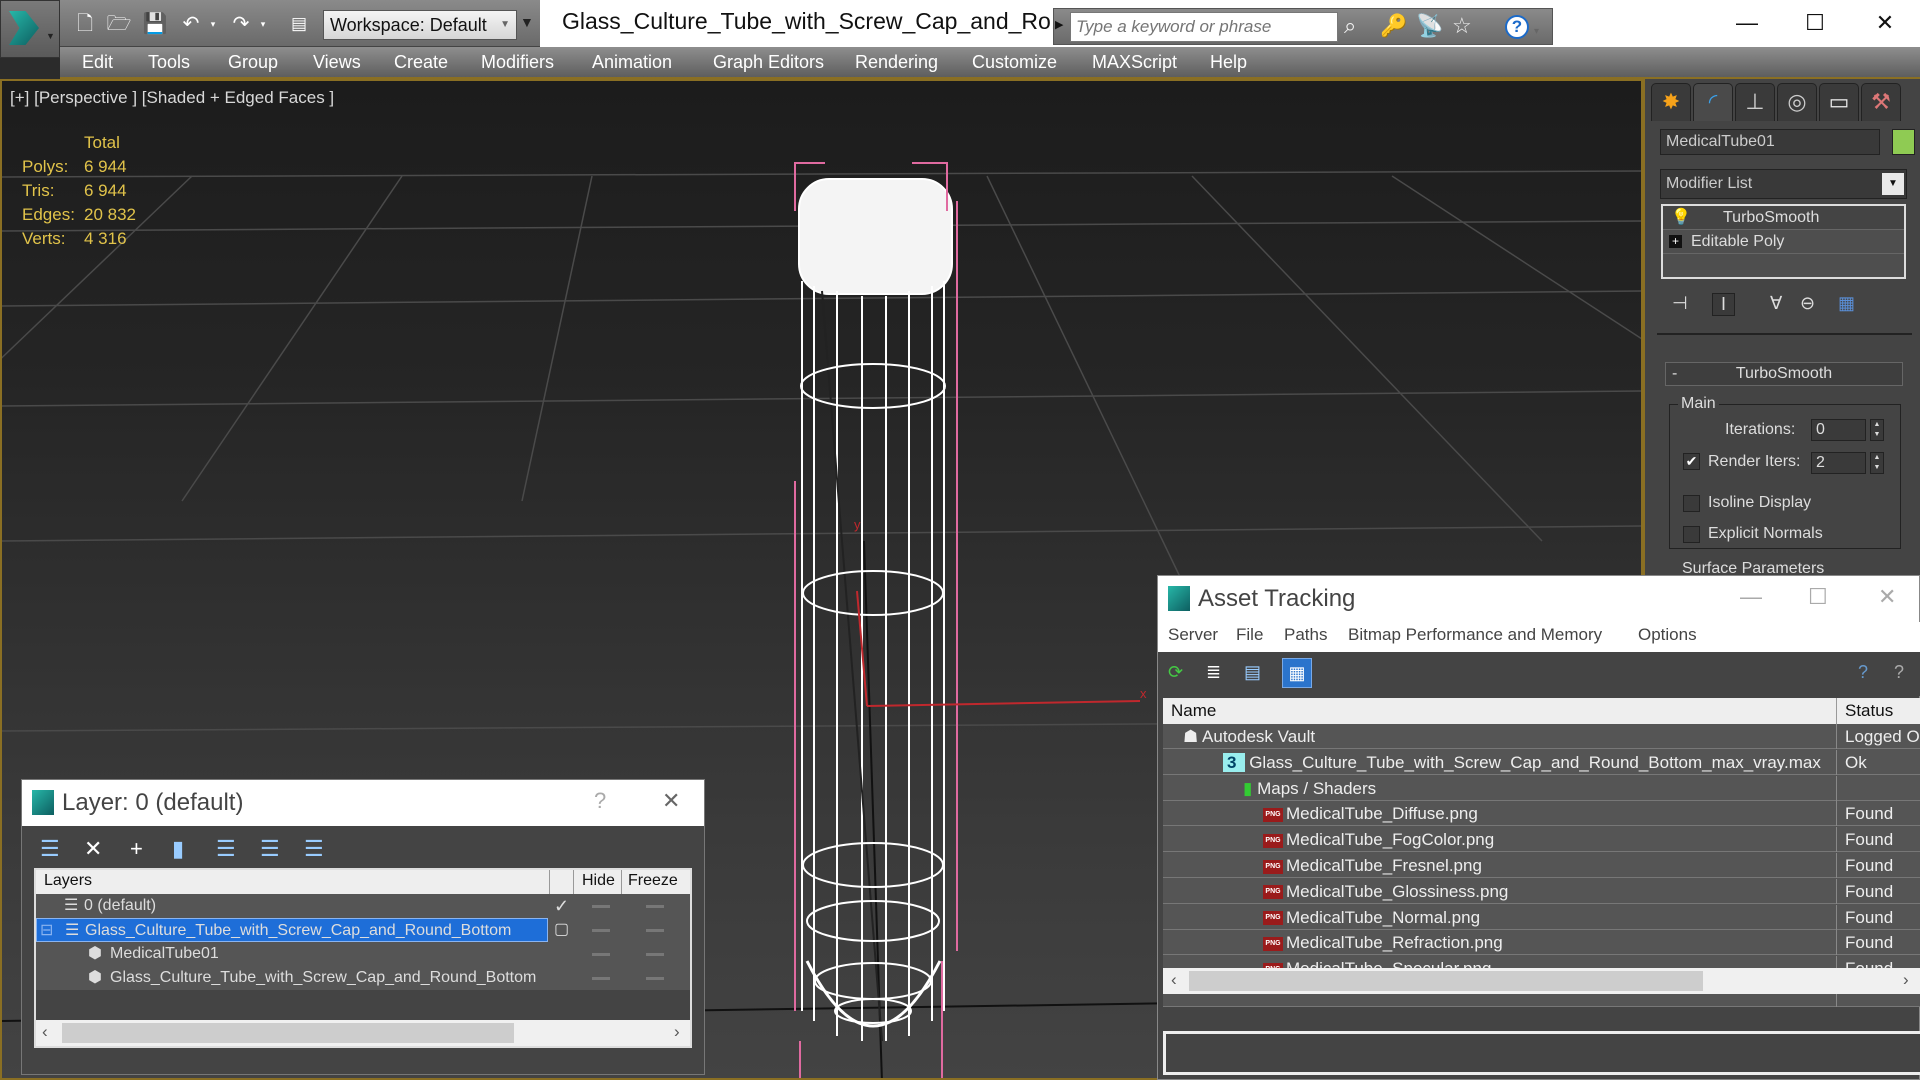 The height and width of the screenshot is (1080, 1920). Describe the element at coordinates (1776, 303) in the screenshot. I see `make-unique-icon: ∀` at that location.